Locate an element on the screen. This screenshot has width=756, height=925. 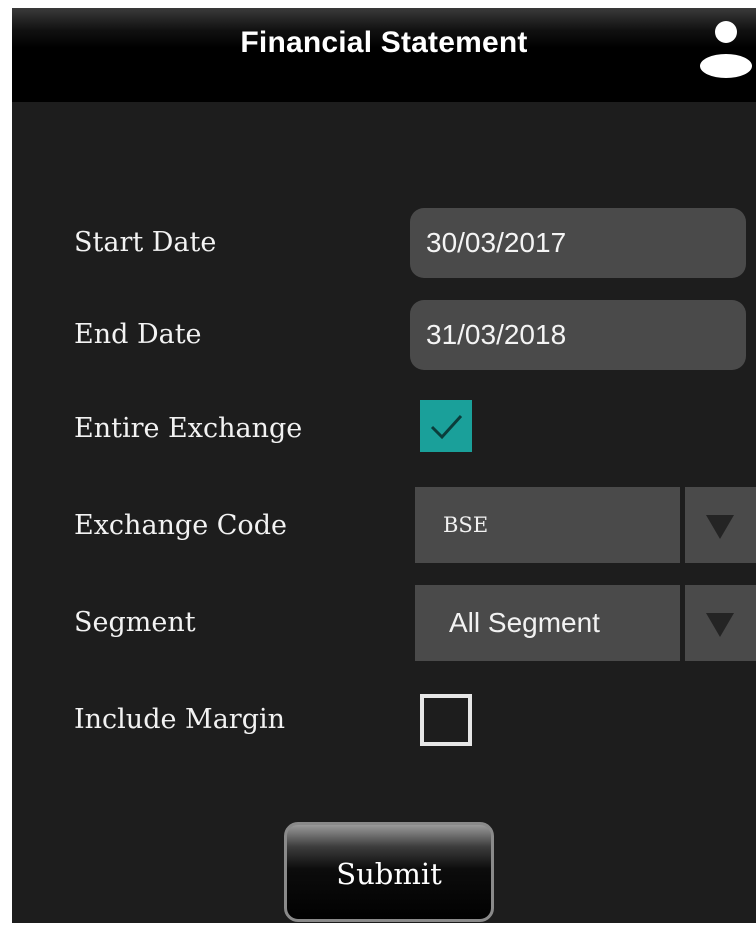
page-title: Financial Statement is located at coordinates (384, 42).